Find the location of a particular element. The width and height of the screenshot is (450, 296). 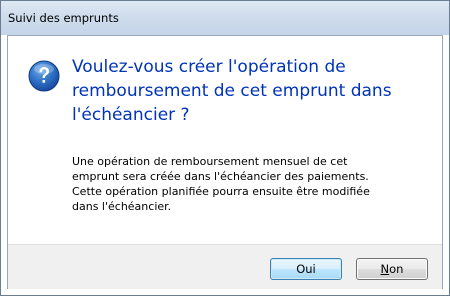

window-title: Suivi des emprunts is located at coordinates (63, 18).